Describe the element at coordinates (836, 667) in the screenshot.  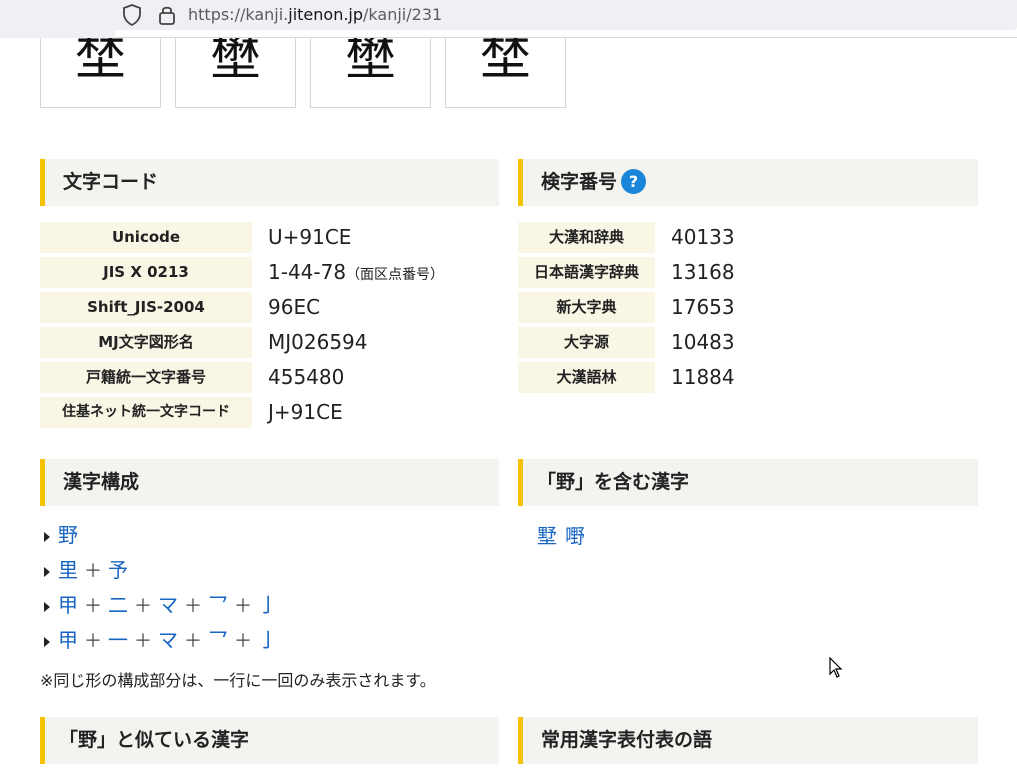
I see `mouse-cursor-icon` at that location.